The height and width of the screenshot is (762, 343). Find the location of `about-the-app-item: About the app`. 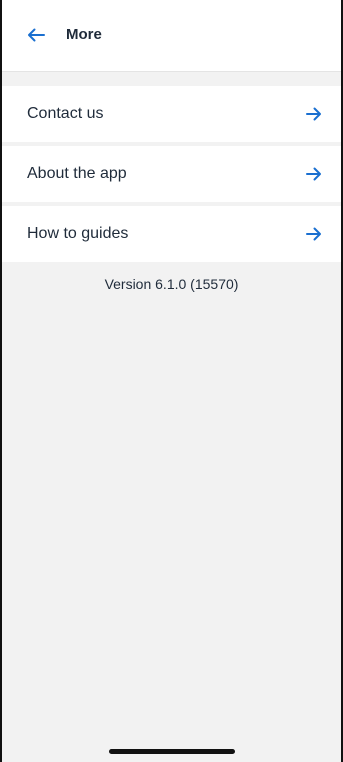

about-the-app-item: About the app is located at coordinates (171, 174).